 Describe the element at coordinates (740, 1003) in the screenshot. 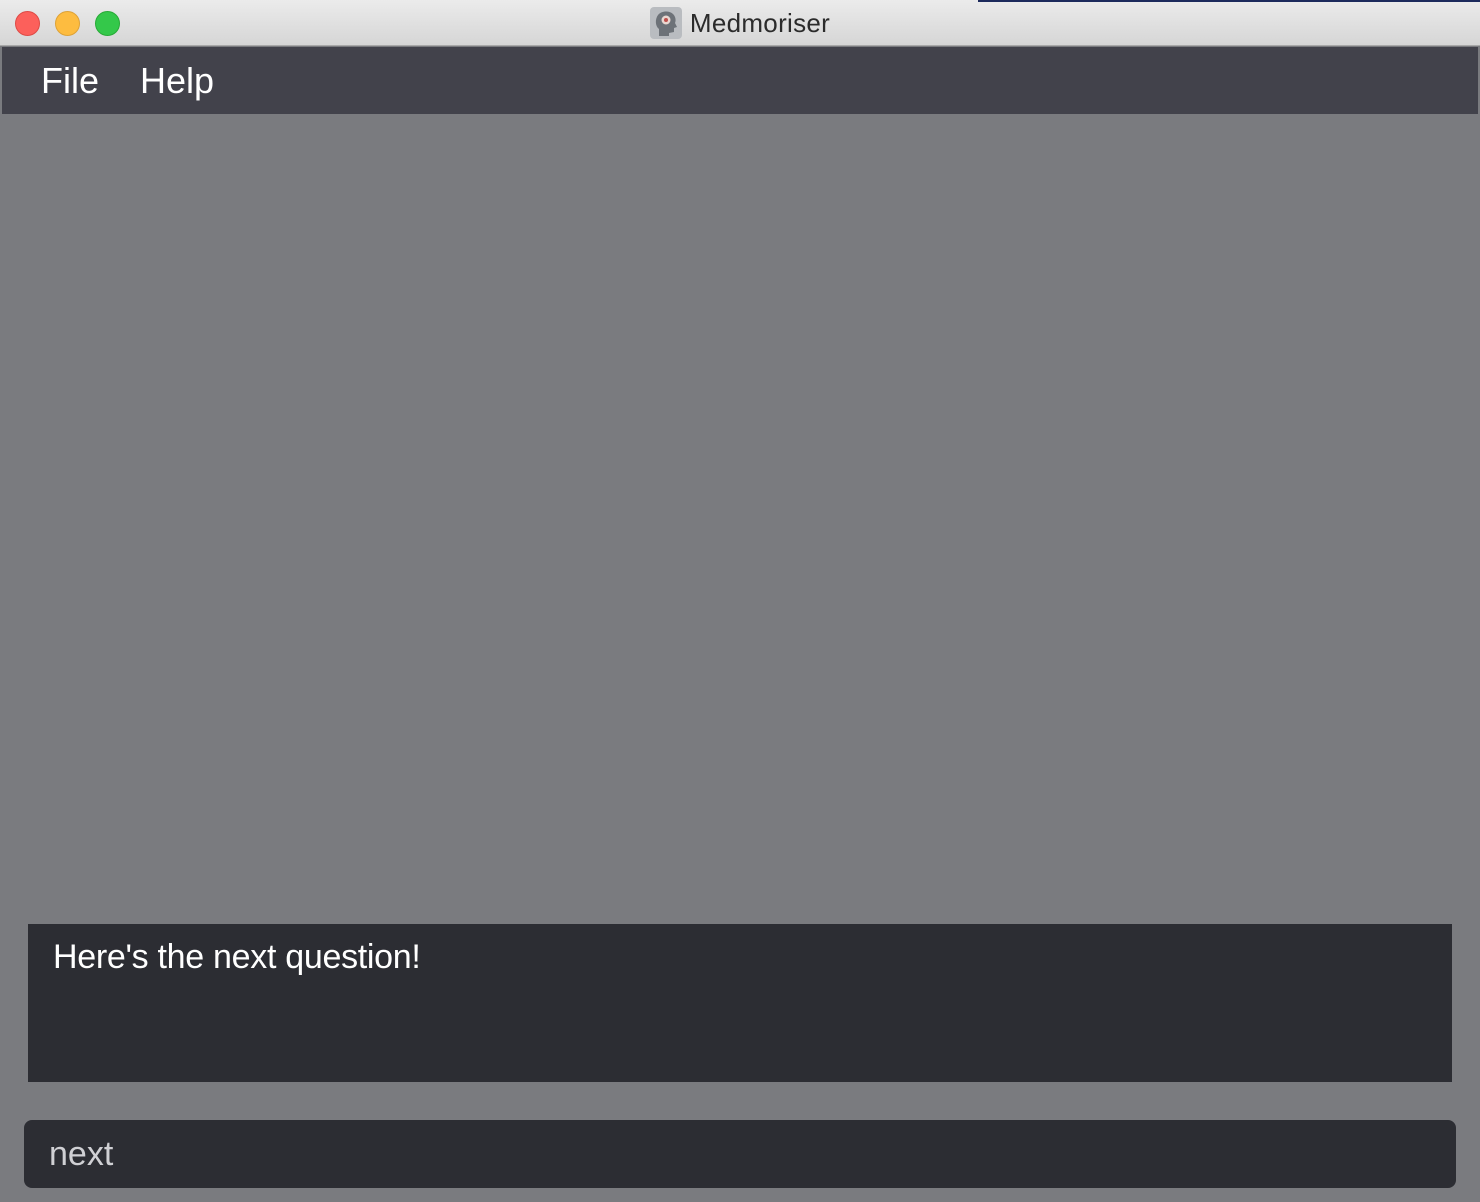

I see `result-display: Here's the next question!` at that location.